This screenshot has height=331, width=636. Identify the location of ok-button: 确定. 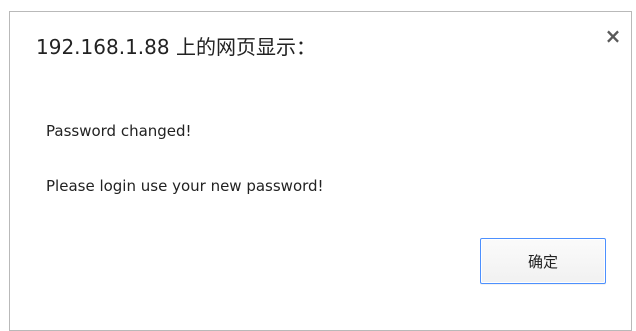
(543, 261).